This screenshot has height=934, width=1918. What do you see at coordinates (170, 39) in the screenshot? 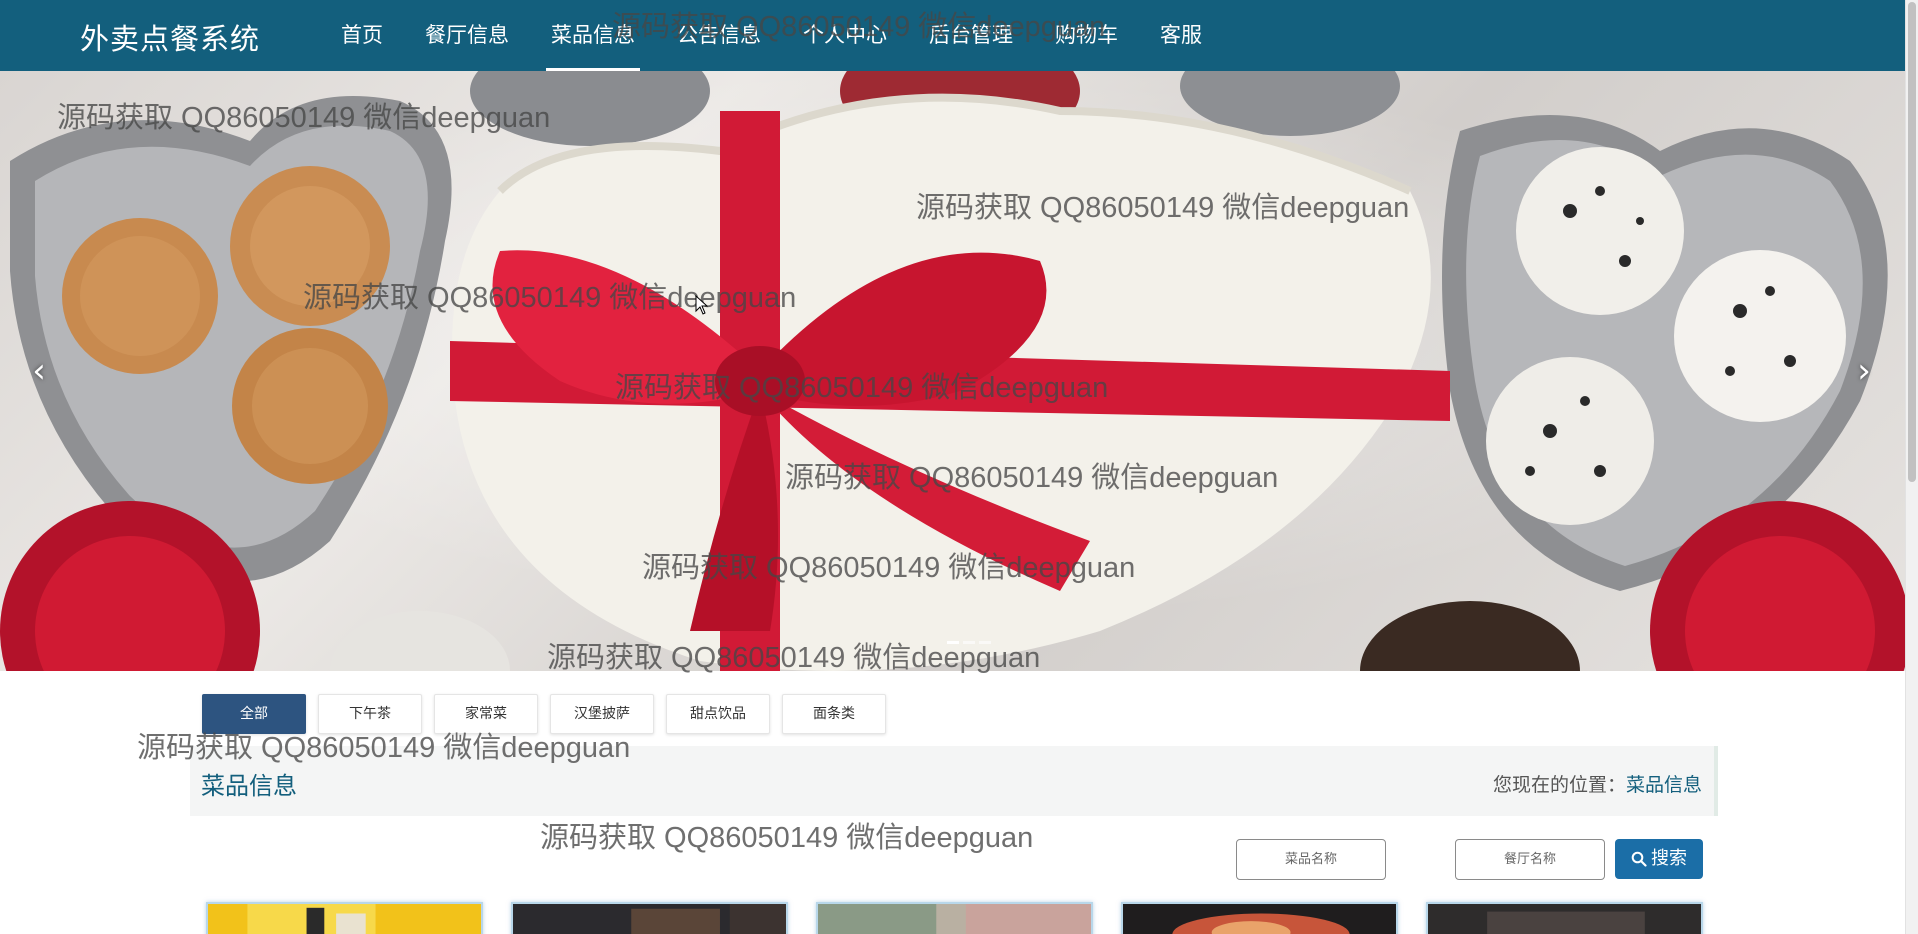
I see `site-title: 外卖点餐系统` at bounding box center [170, 39].